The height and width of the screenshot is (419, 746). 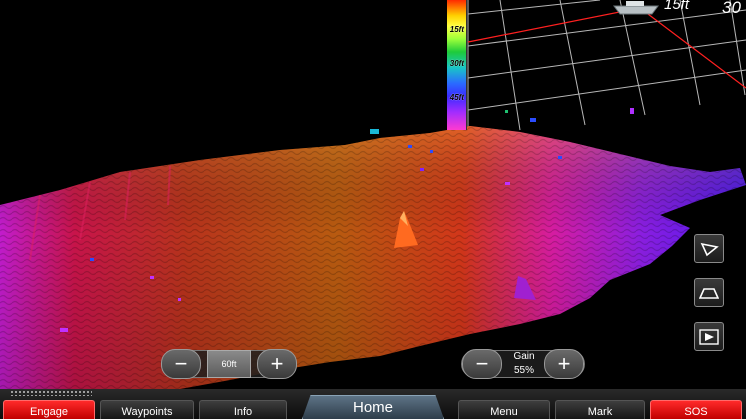 I want to click on top-depth-label: 15ft, so click(x=677, y=6).